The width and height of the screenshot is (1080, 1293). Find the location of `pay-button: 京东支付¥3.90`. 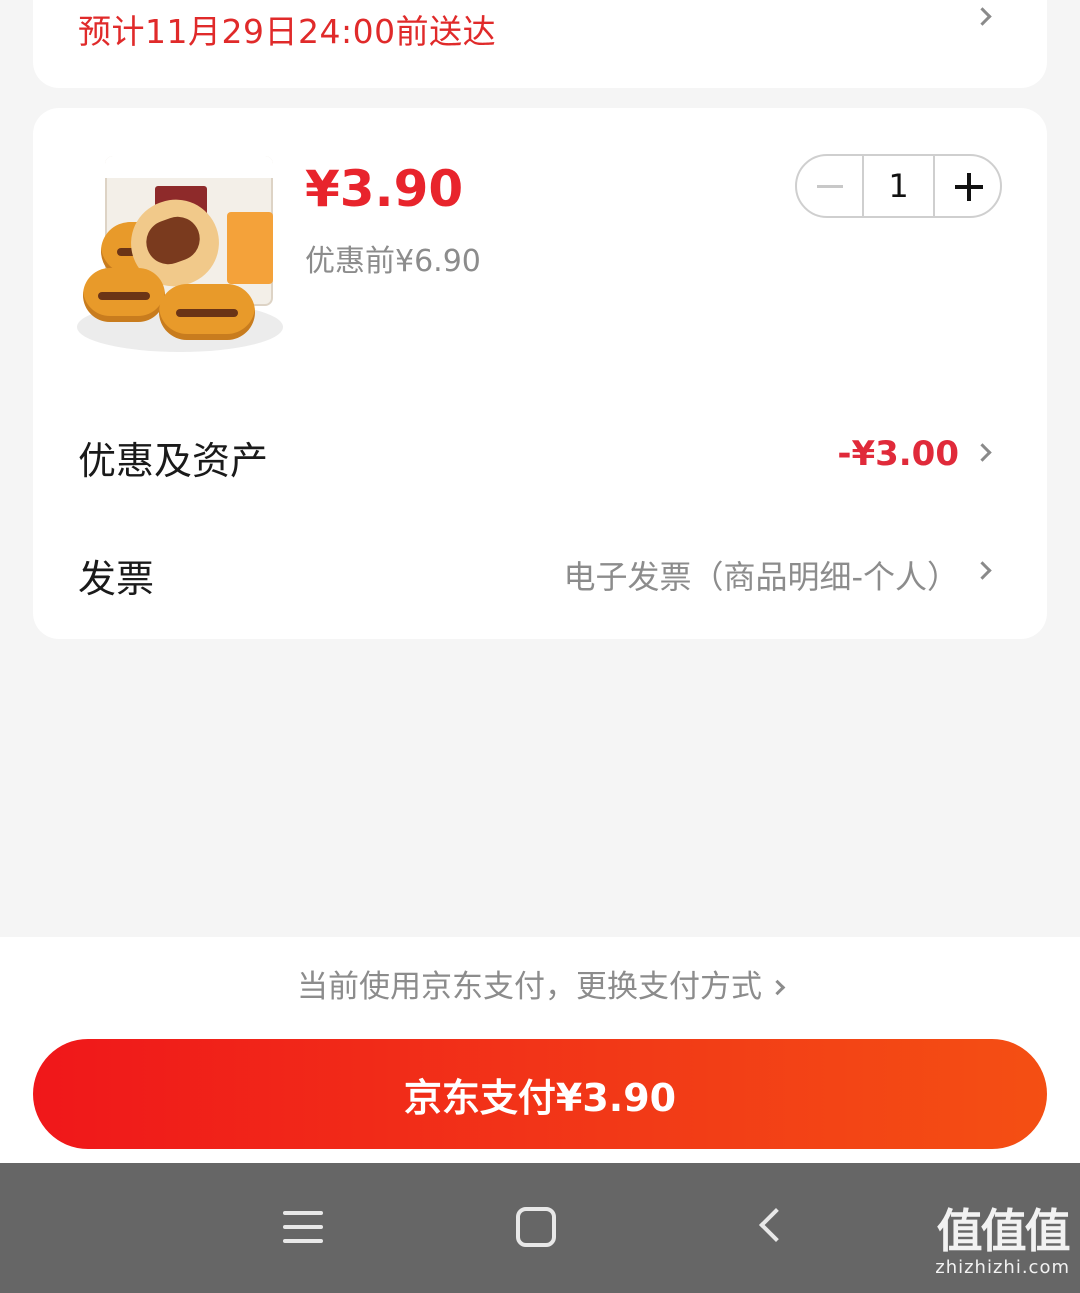

pay-button: 京东支付¥3.90 is located at coordinates (540, 1094).